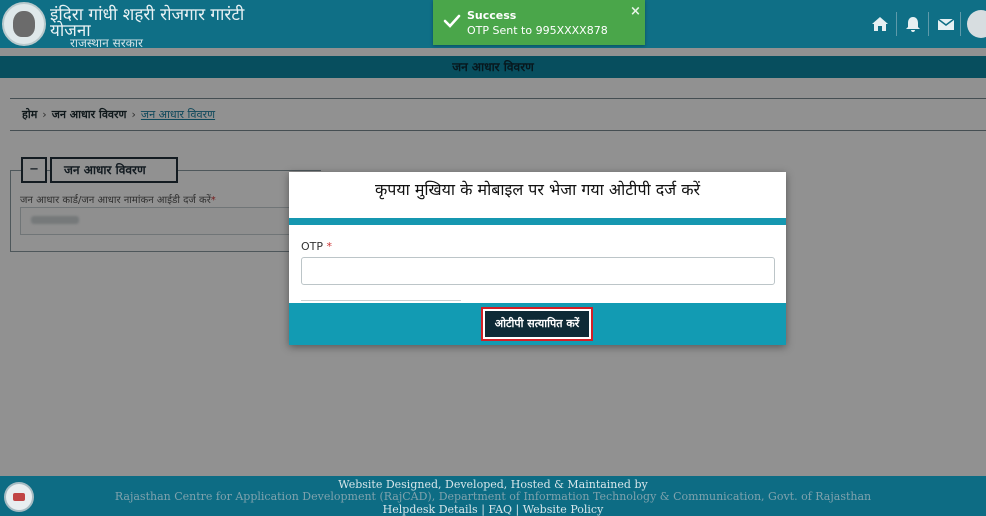  I want to click on otp-label: OTP *, so click(316, 246).